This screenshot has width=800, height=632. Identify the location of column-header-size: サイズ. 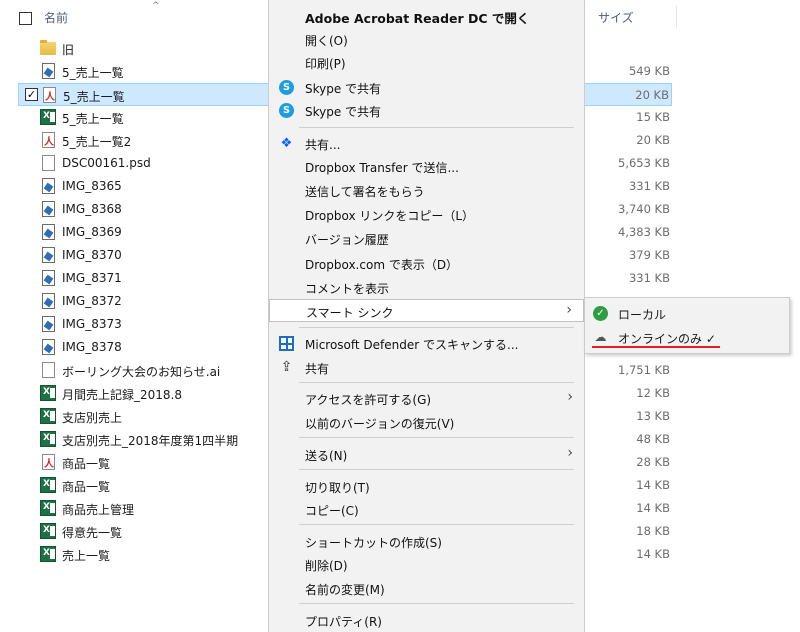
(616, 17).